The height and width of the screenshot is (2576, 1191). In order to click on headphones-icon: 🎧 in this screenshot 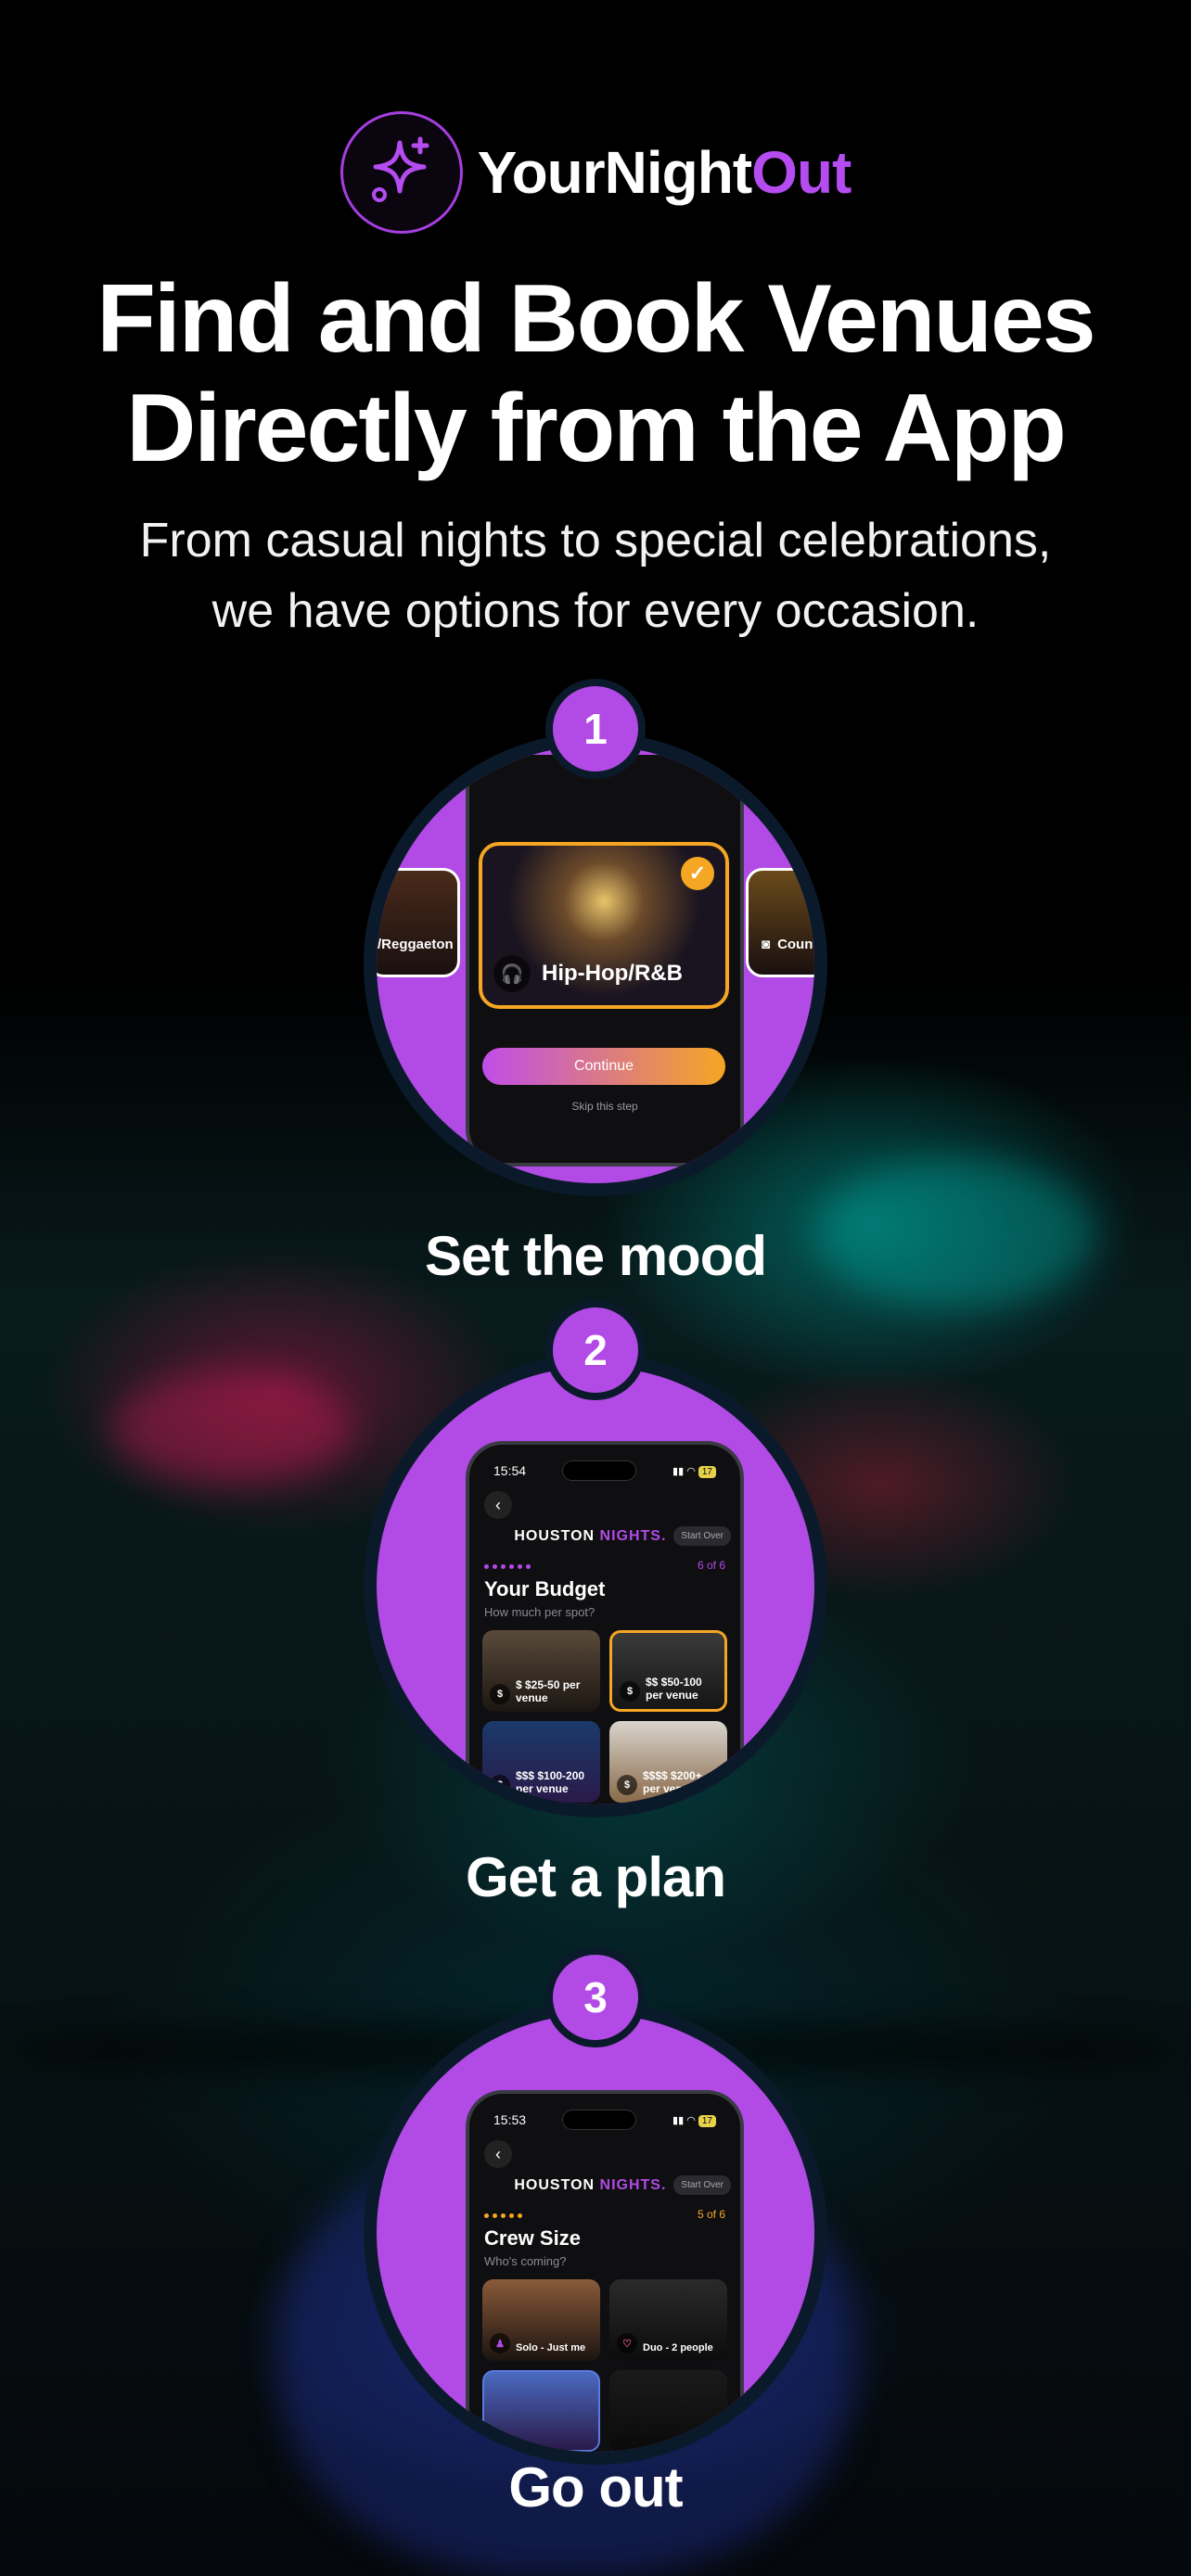, I will do `click(512, 973)`.